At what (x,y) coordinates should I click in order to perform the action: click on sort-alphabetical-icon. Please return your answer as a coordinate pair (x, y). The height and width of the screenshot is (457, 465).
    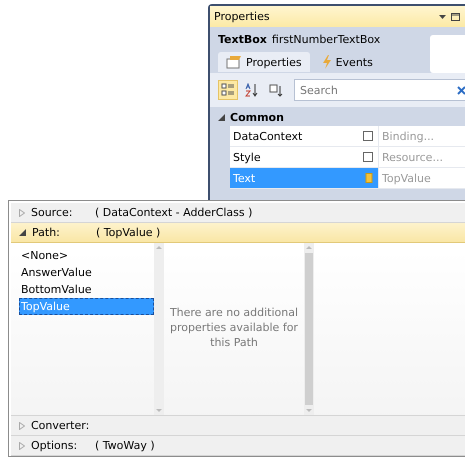
    Looking at the image, I should click on (252, 90).